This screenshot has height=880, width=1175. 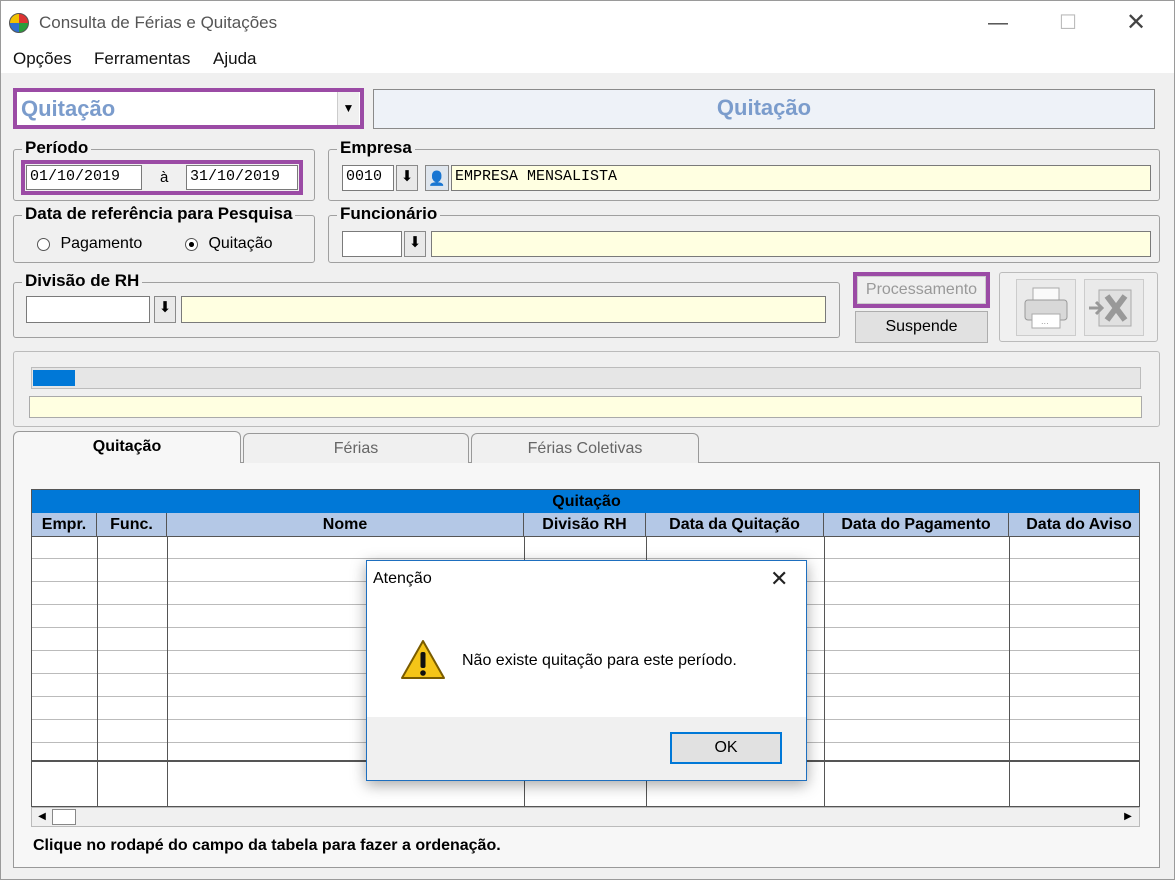 What do you see at coordinates (242, 177) in the screenshot?
I see `periodo-to-field: 31/10/2019` at bounding box center [242, 177].